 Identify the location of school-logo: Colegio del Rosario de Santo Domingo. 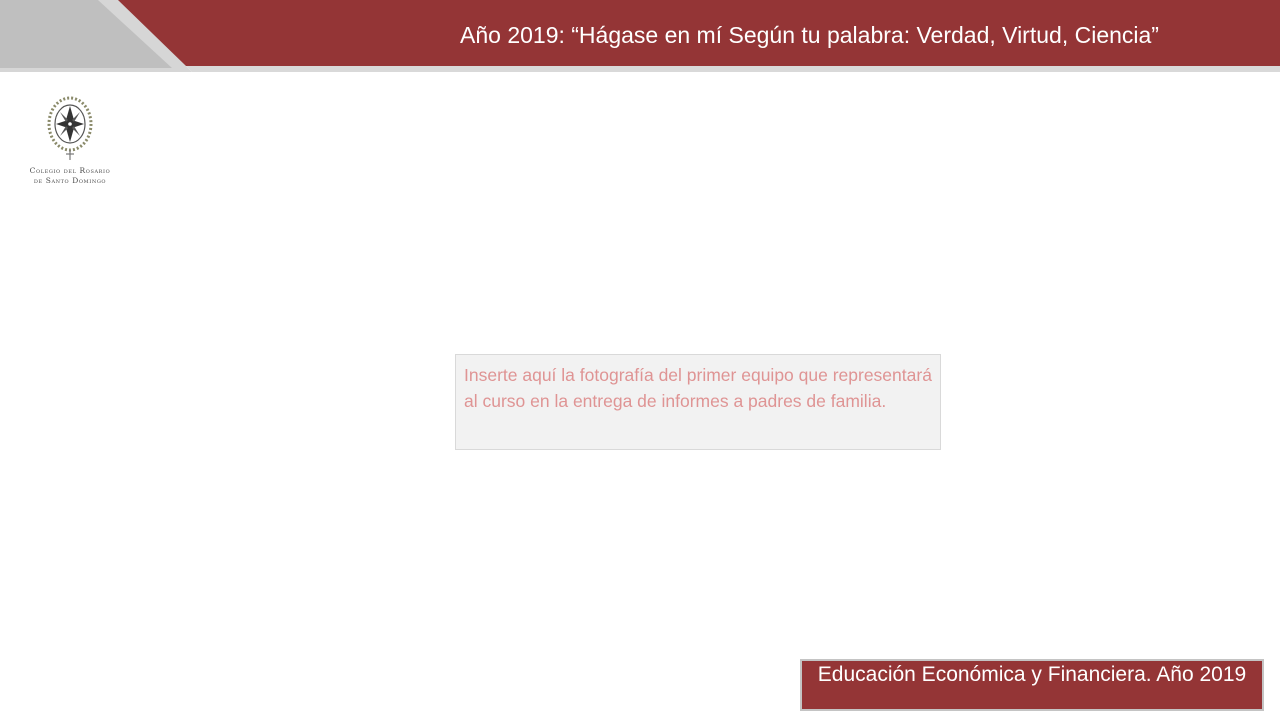
(70, 141).